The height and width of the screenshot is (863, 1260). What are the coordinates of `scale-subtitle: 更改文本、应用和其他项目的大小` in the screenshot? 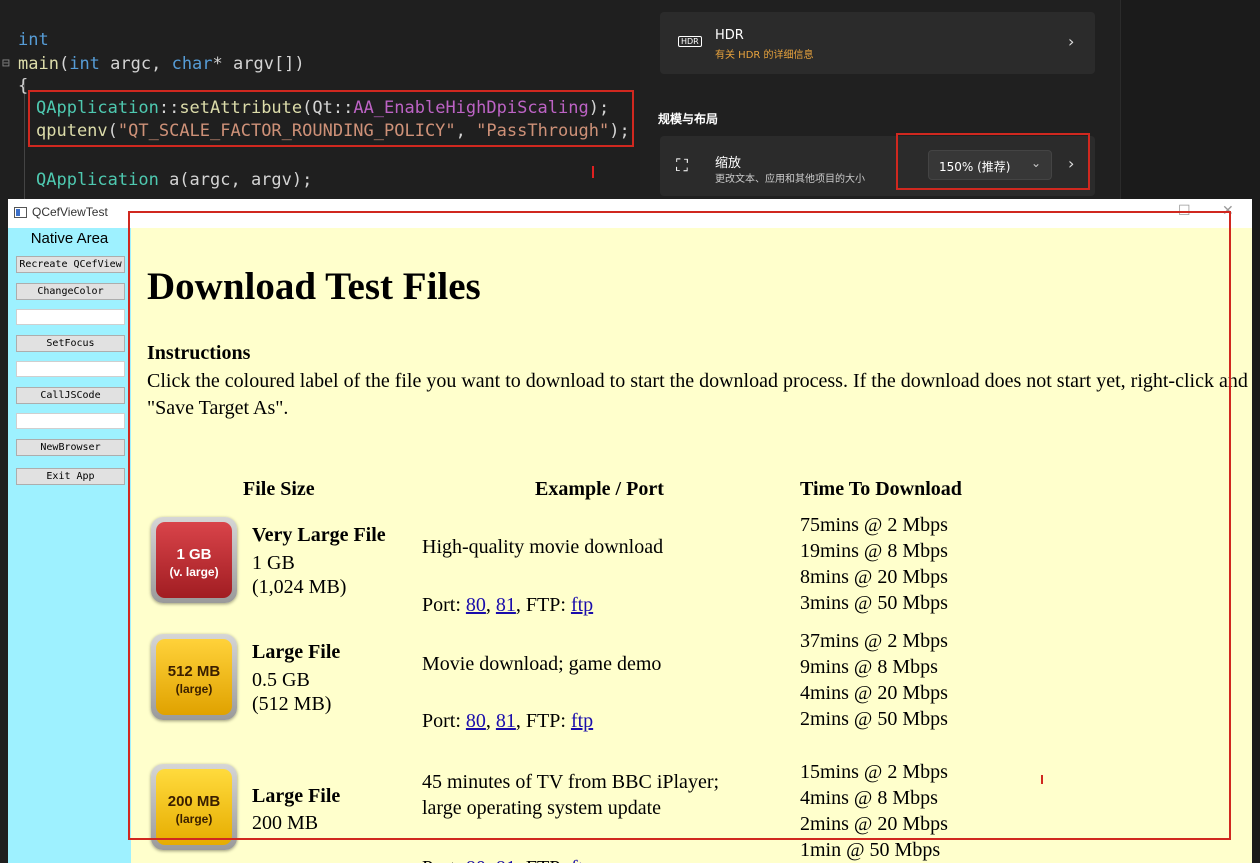 It's located at (790, 179).